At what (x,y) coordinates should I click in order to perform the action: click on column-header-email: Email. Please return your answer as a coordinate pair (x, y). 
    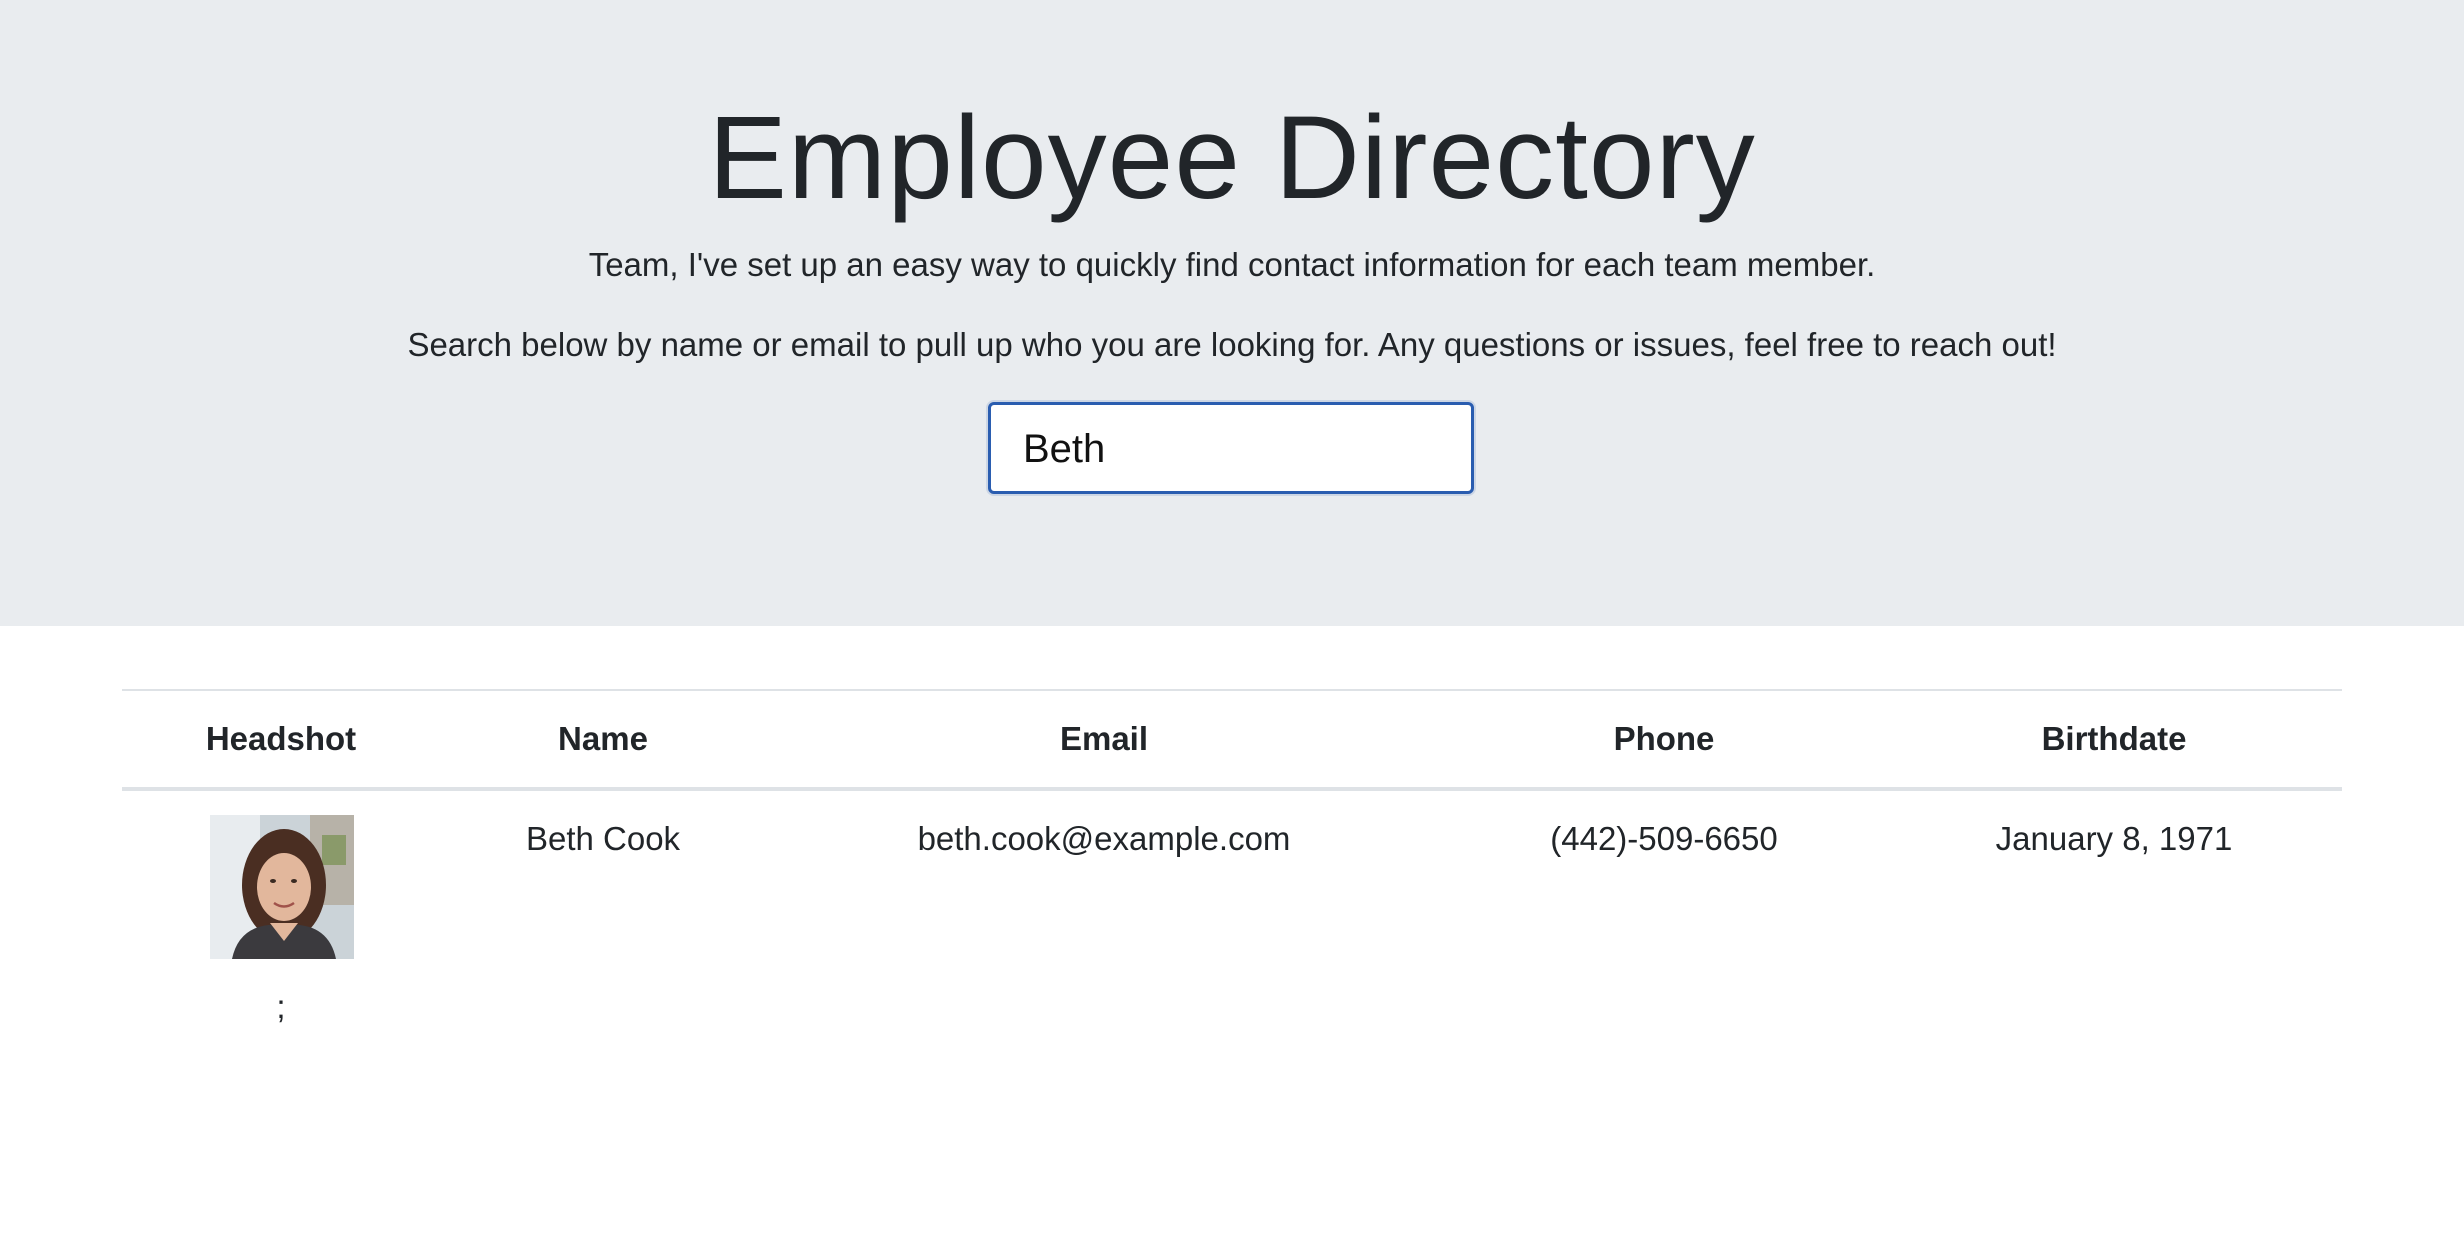
    Looking at the image, I should click on (1104, 738).